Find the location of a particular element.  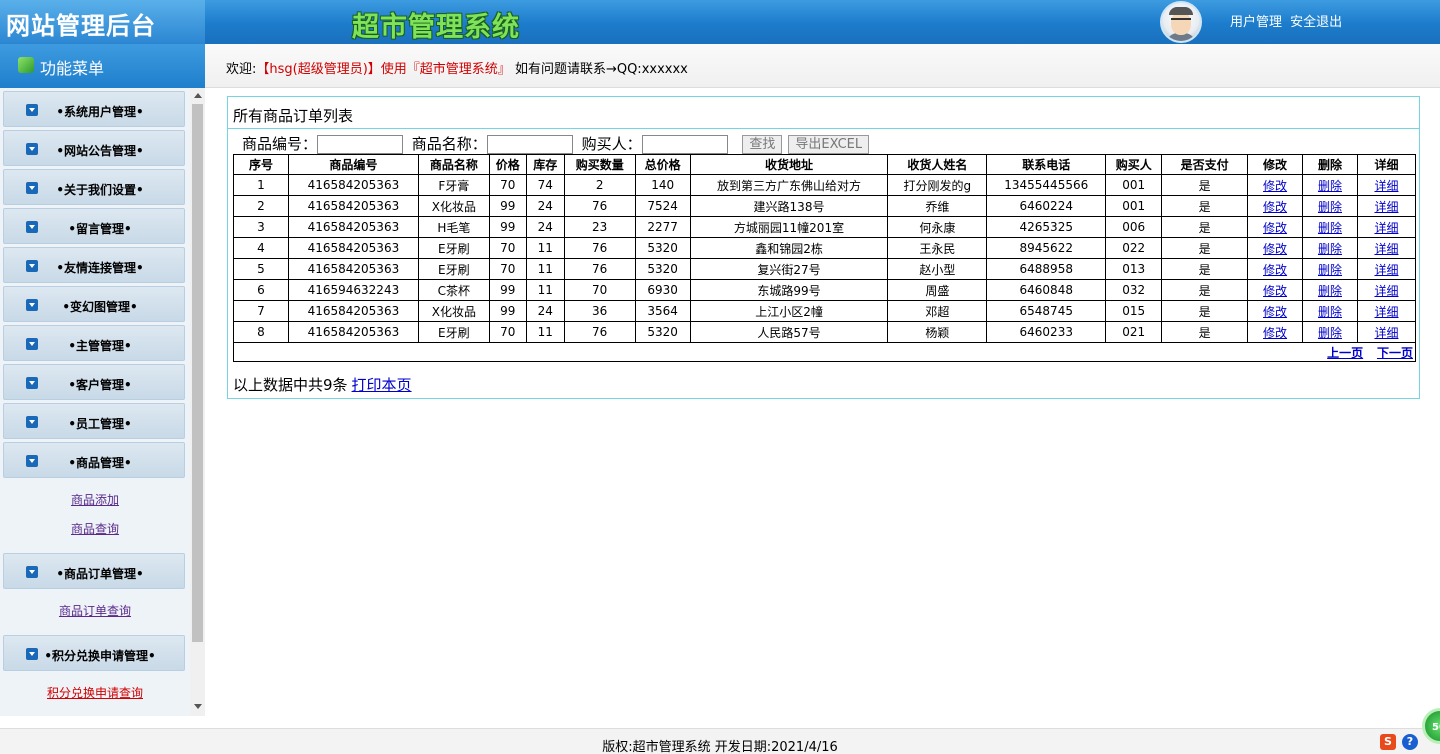

cell-quantity: 70 is located at coordinates (599, 290).